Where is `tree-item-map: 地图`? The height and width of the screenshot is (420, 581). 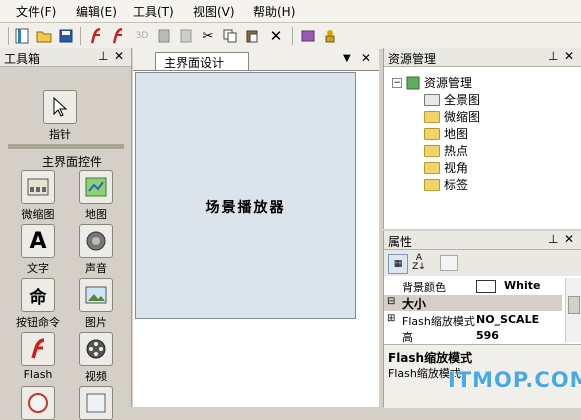
tree-item-map: 地图 is located at coordinates (446, 133).